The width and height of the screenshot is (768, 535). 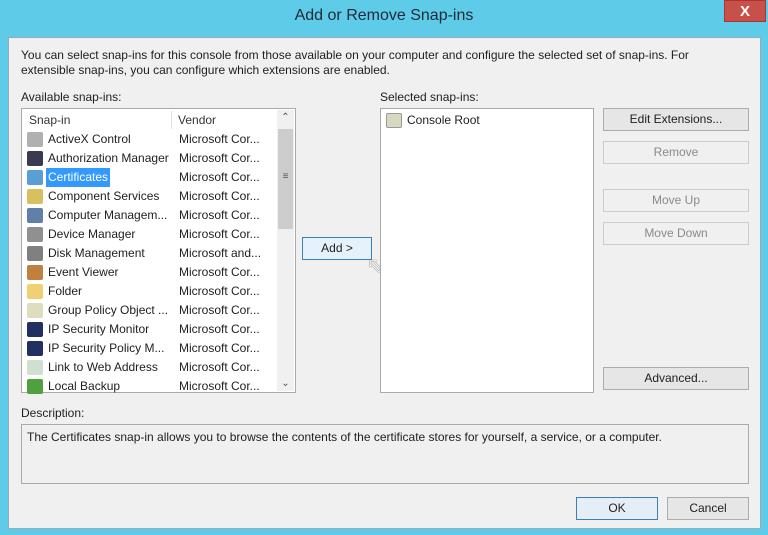 I want to click on cancel-button: Cancel, so click(x=708, y=508).